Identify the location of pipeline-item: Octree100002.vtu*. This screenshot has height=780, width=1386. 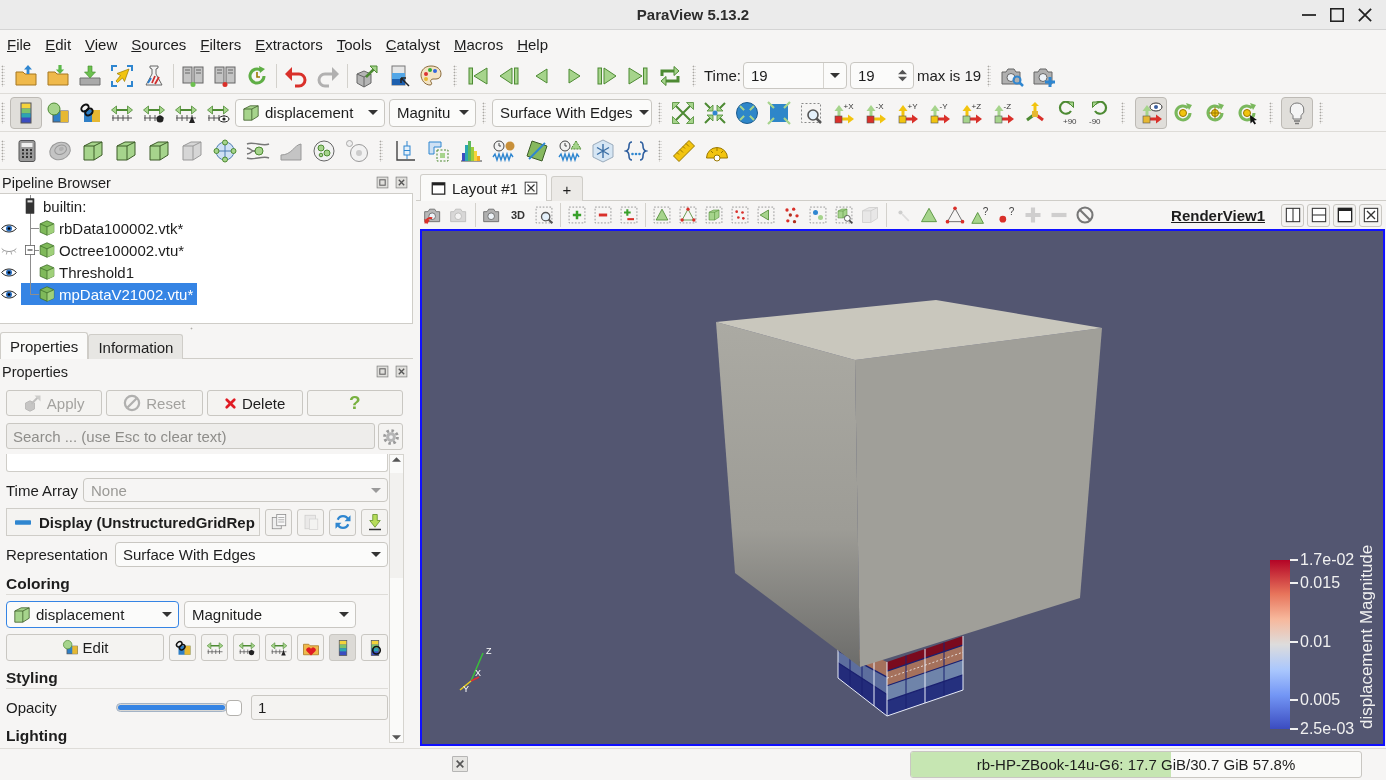
(105, 250).